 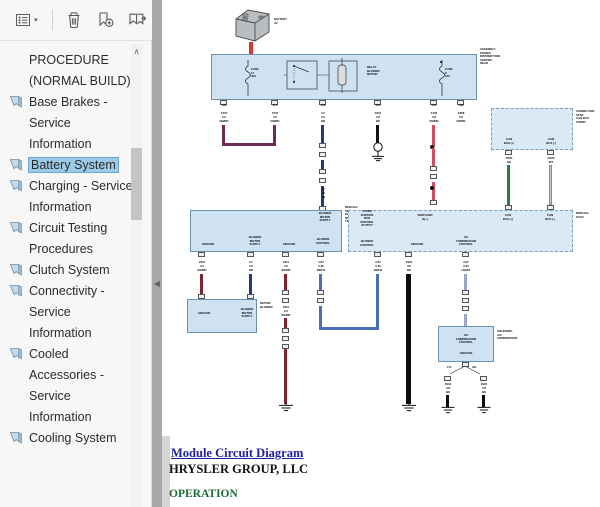 I want to click on solenoid-pin-ground: GROUND, so click(x=466, y=353).